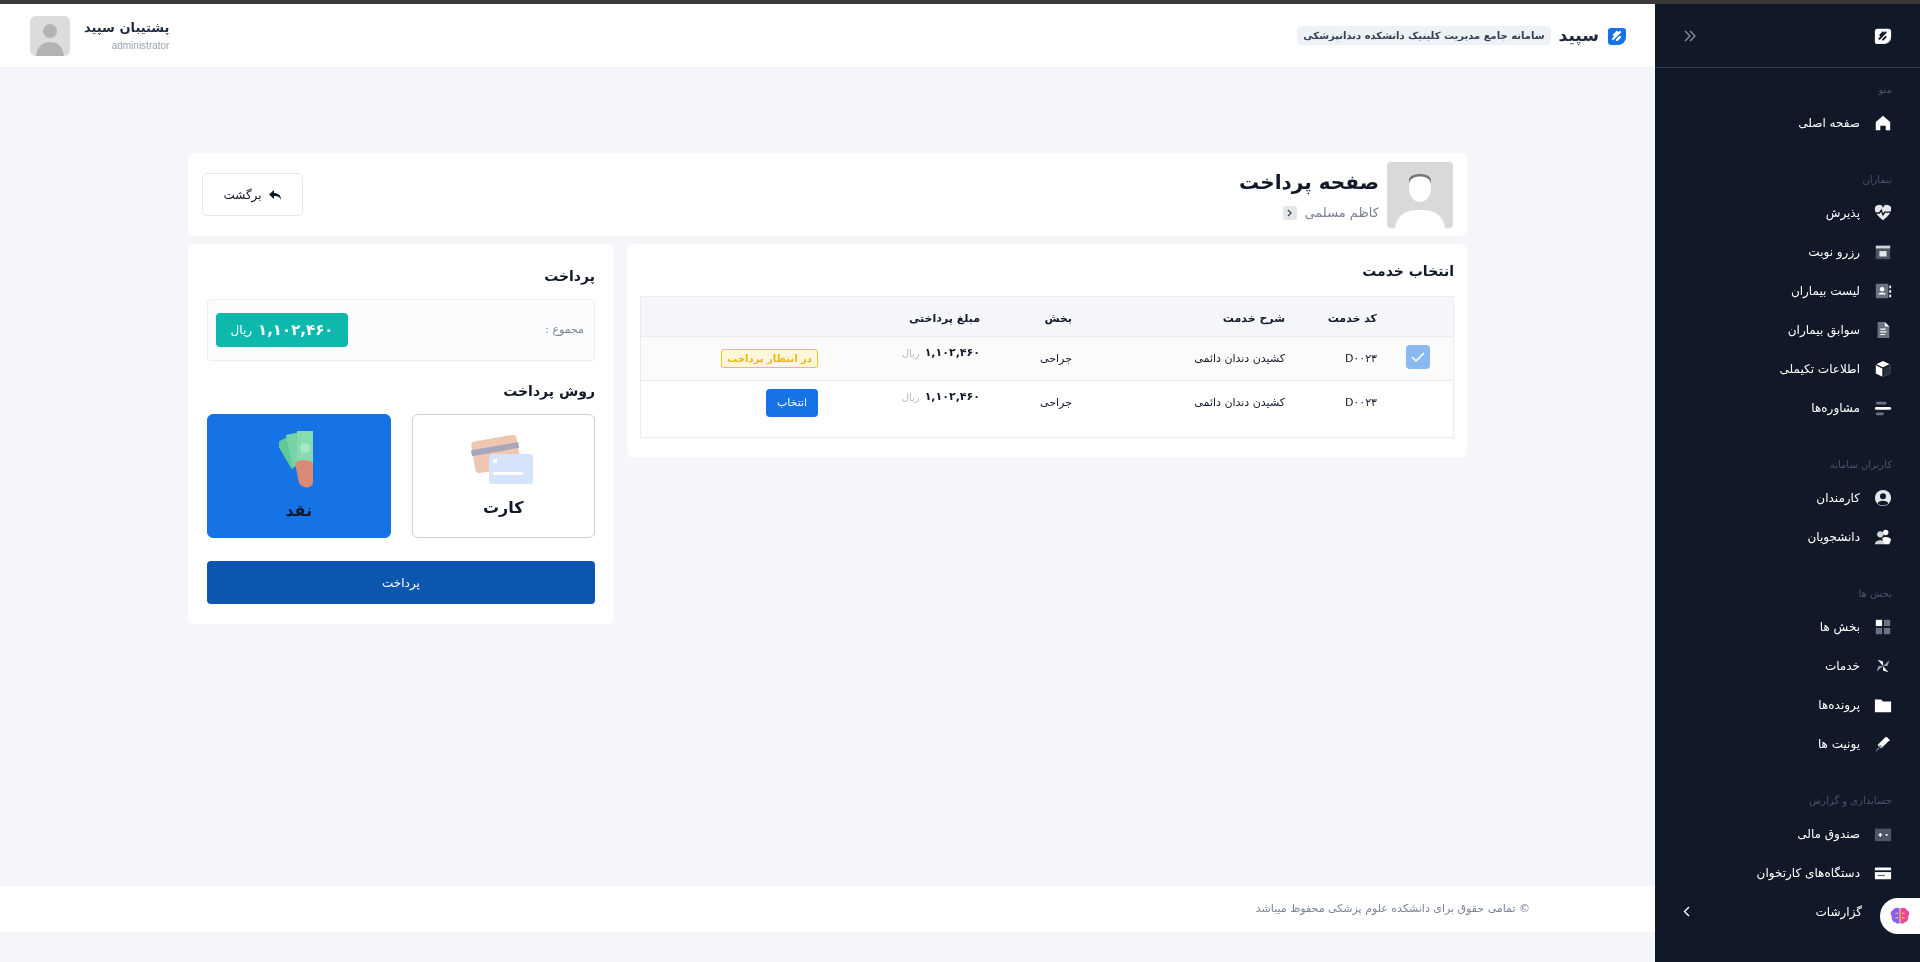 This screenshot has height=962, width=1920. What do you see at coordinates (1883, 536) in the screenshot?
I see `users-icon` at bounding box center [1883, 536].